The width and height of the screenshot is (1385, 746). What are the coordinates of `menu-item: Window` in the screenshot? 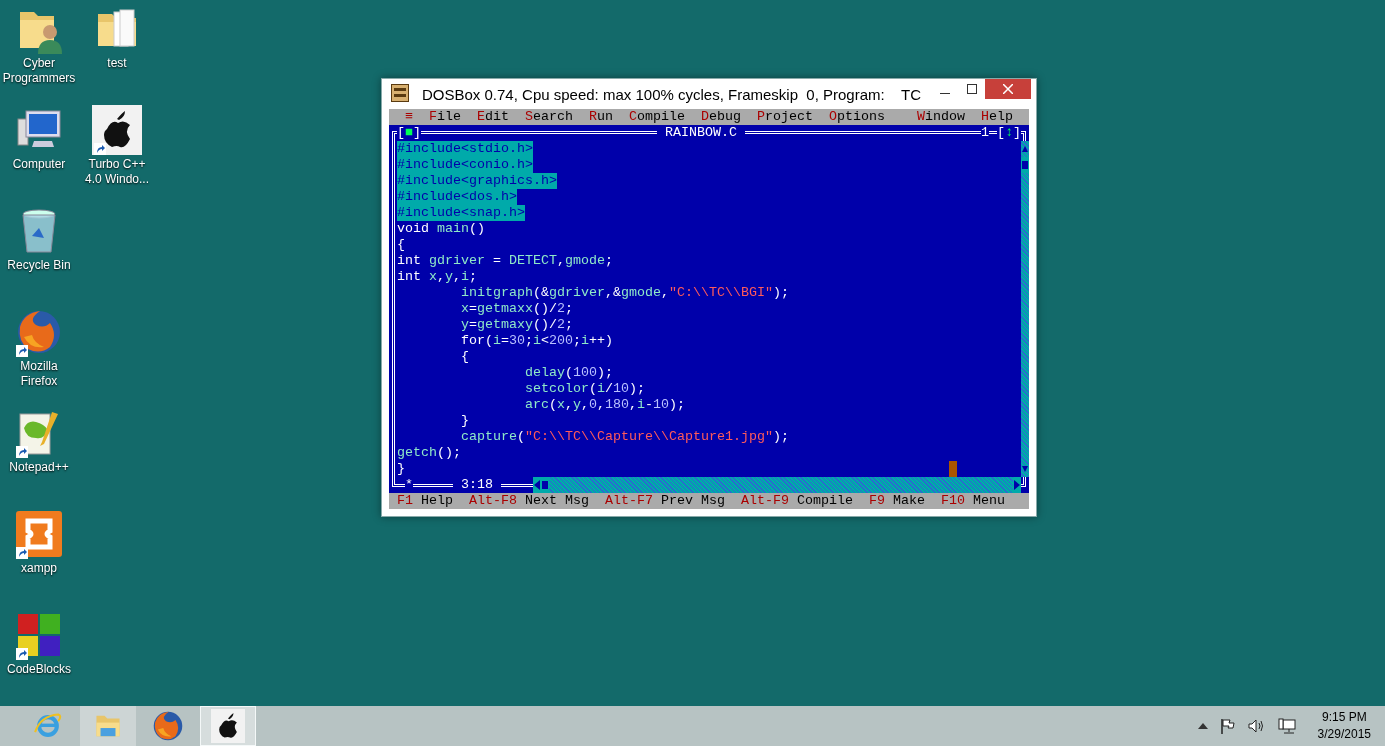 It's located at (941, 117).